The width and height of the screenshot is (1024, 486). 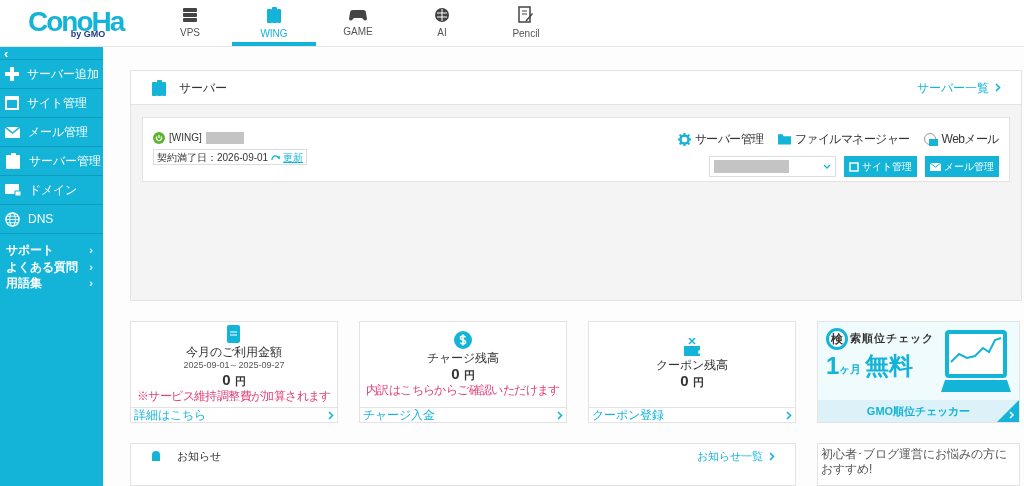 What do you see at coordinates (203, 88) in the screenshot?
I see `panel-title: サーバー` at bounding box center [203, 88].